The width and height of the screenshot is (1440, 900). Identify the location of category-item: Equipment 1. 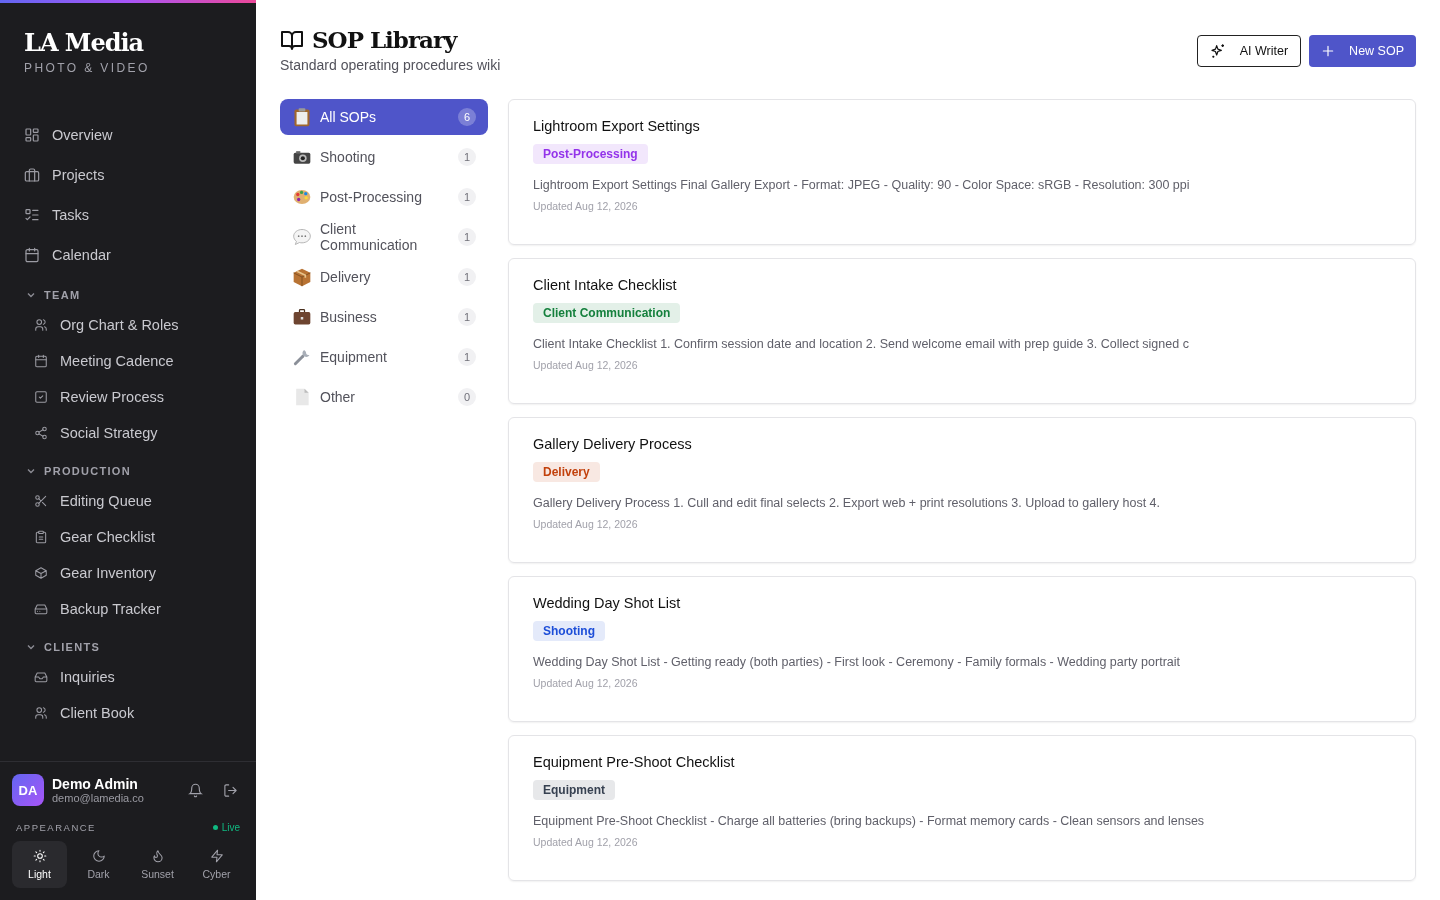
(384, 357).